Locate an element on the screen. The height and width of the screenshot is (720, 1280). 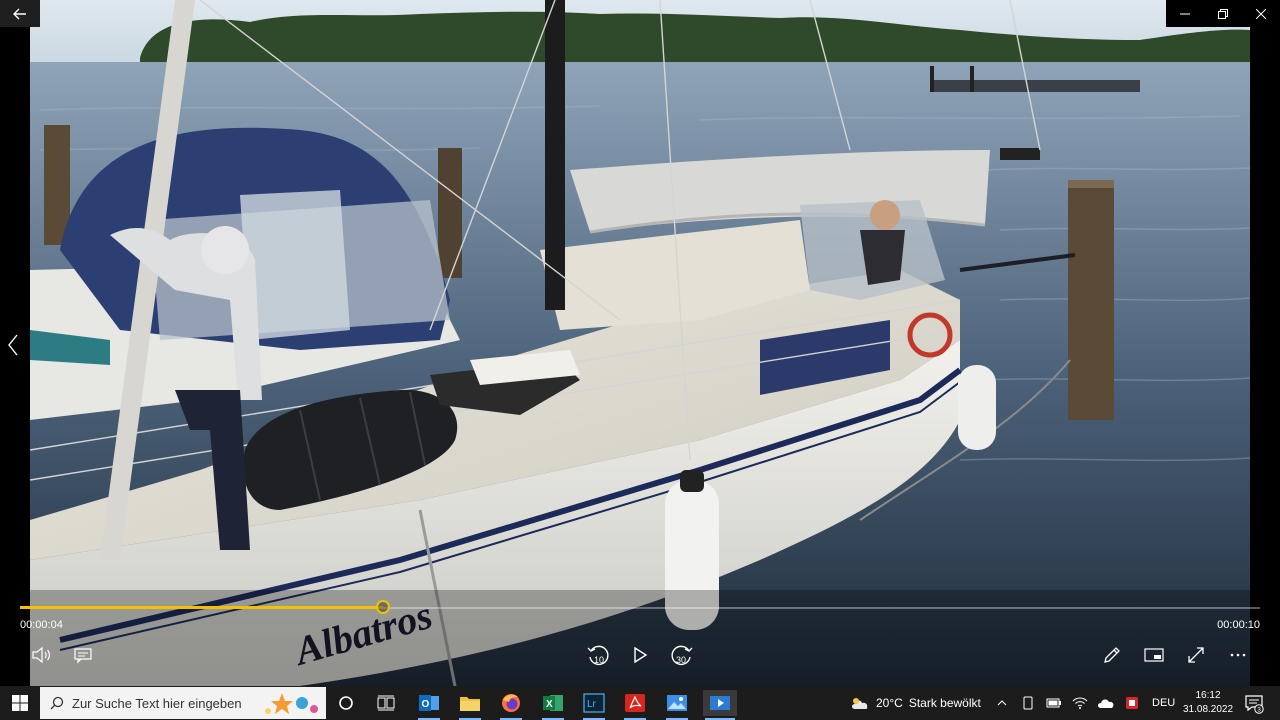
notification-center-button: 3 is located at coordinates (1254, 703).